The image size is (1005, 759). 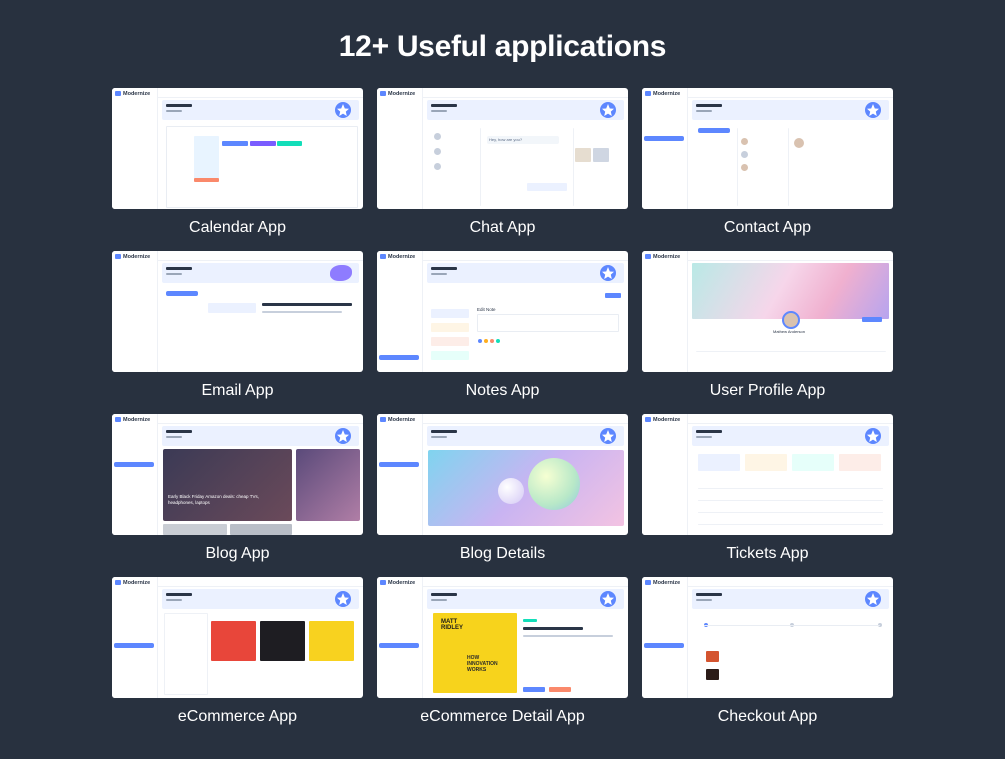 I want to click on screenshot-checkout: Modernize, so click(x=767, y=637).